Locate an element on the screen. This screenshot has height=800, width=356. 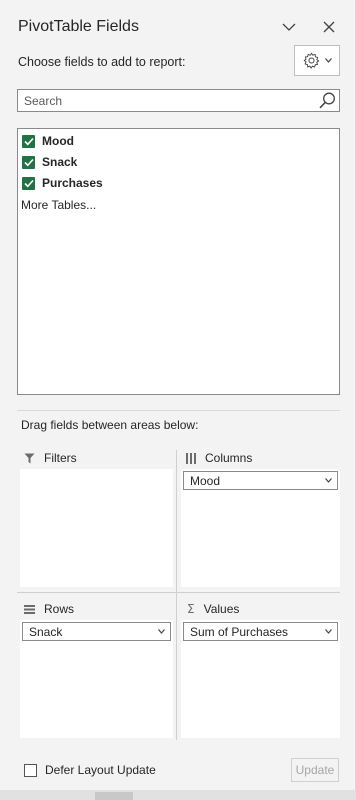
search-input is located at coordinates (163, 100).